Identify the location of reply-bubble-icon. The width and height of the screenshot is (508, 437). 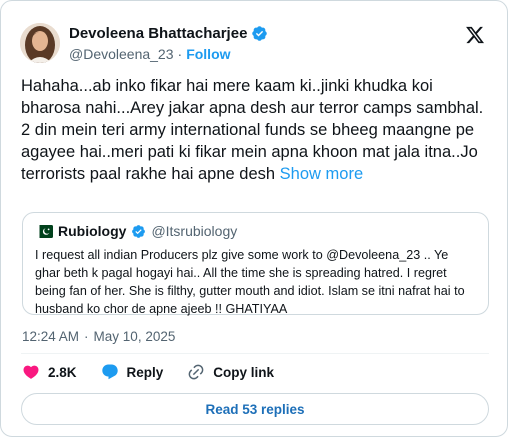
(109, 372).